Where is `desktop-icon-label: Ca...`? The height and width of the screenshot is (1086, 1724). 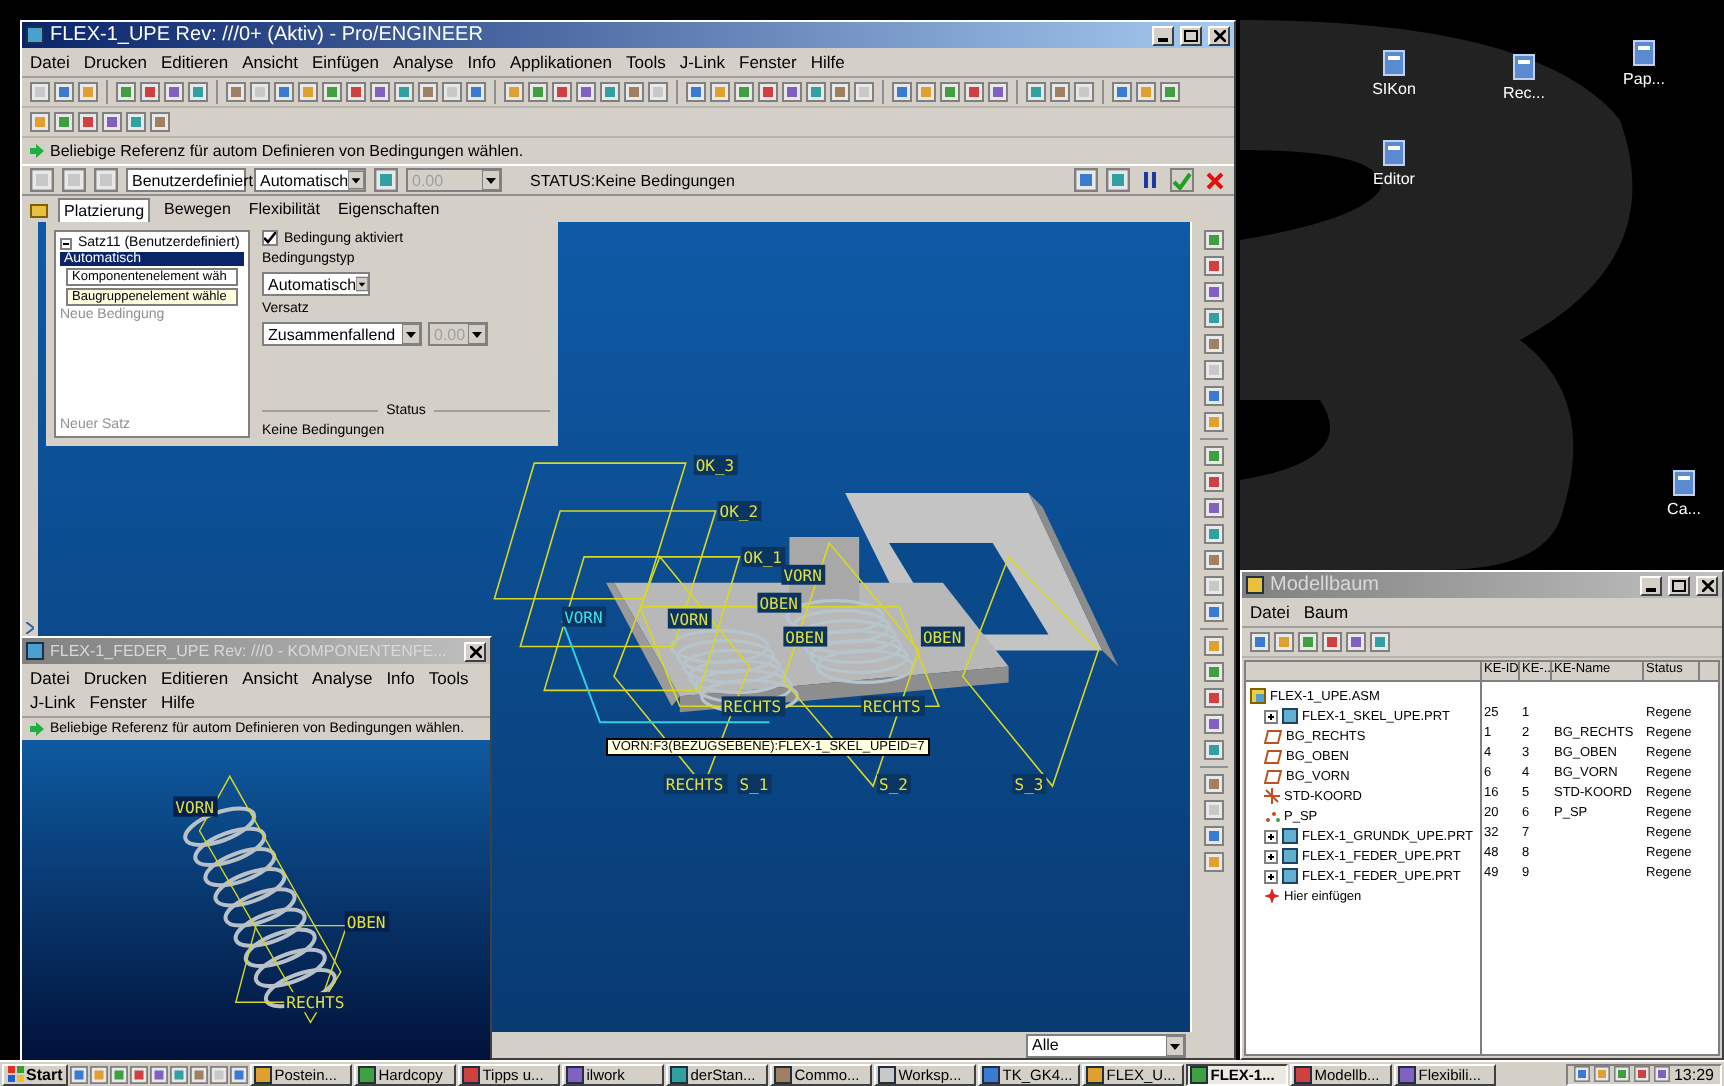 desktop-icon-label: Ca... is located at coordinates (1684, 509).